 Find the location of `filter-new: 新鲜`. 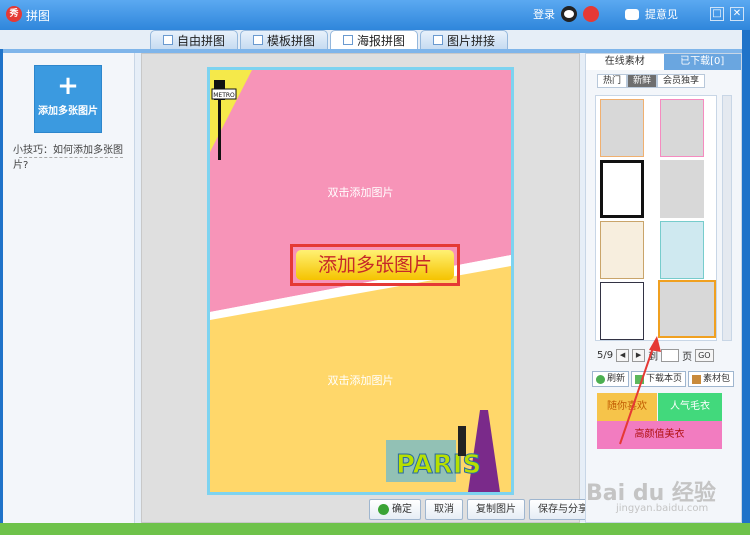

filter-new: 新鲜 is located at coordinates (642, 81).